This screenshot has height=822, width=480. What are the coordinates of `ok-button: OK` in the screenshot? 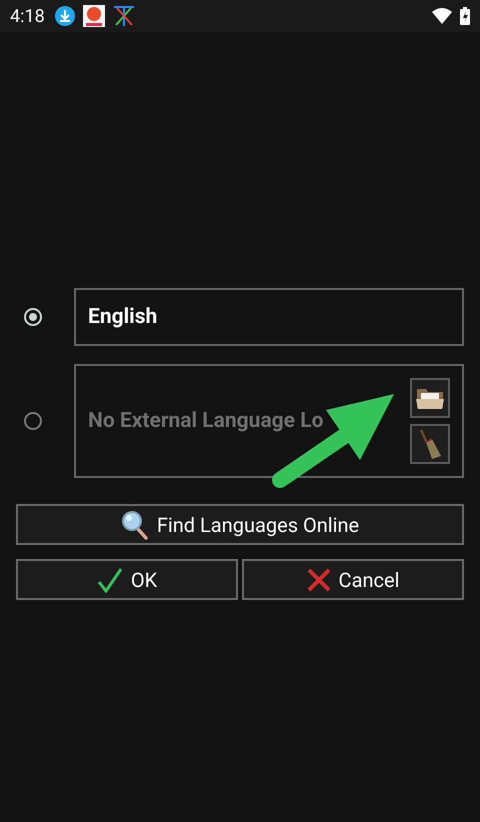 It's located at (127, 579).